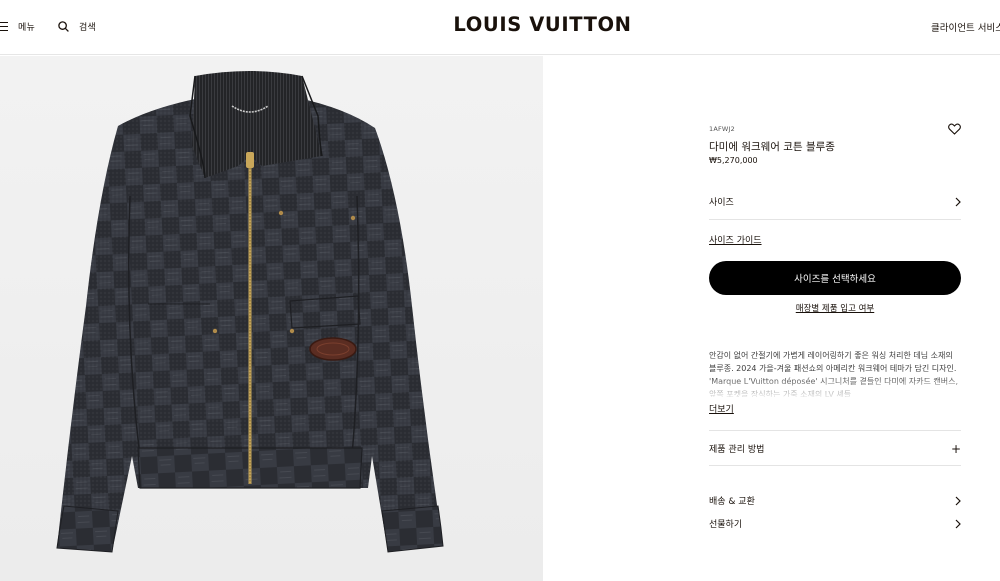  Describe the element at coordinates (954, 129) in the screenshot. I see `heart-icon` at that location.